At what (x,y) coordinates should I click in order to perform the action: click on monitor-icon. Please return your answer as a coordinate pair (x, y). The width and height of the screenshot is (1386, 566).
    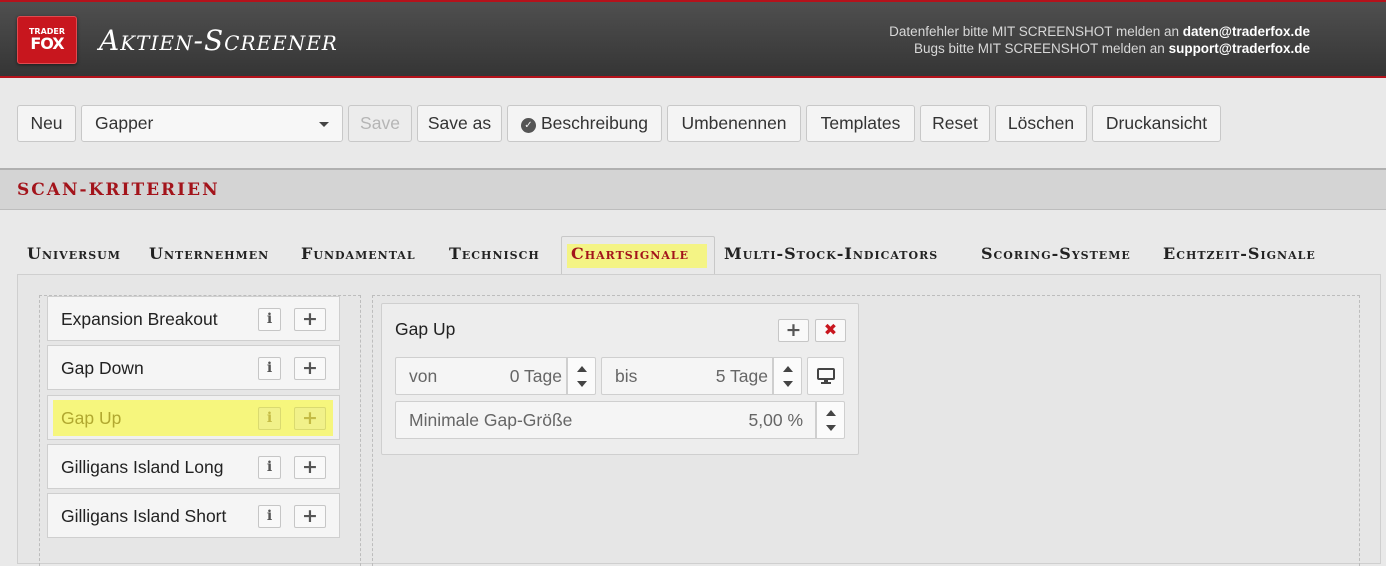
    Looking at the image, I should click on (826, 376).